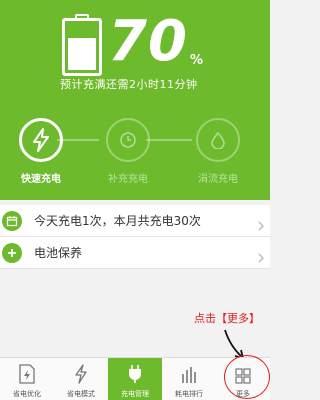  What do you see at coordinates (27, 371) in the screenshot?
I see `document-lightning-icon` at bounding box center [27, 371].